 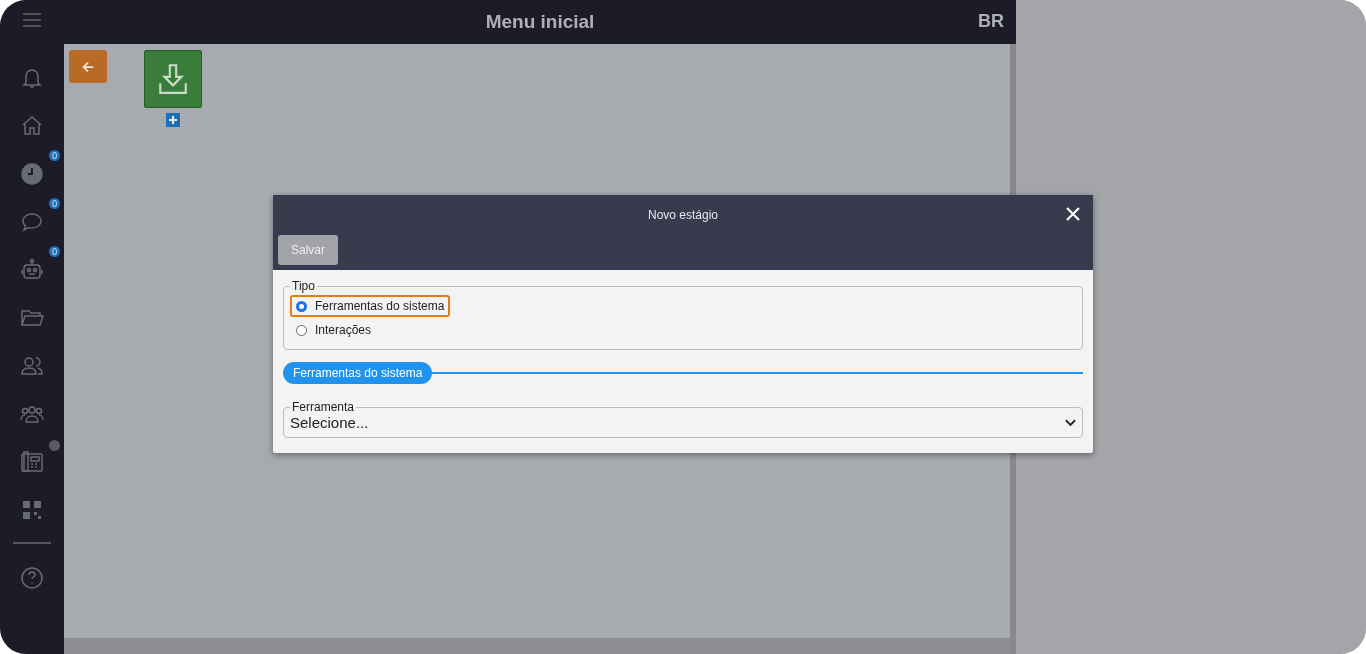 I want to click on clock-icon, so click(x=32, y=174).